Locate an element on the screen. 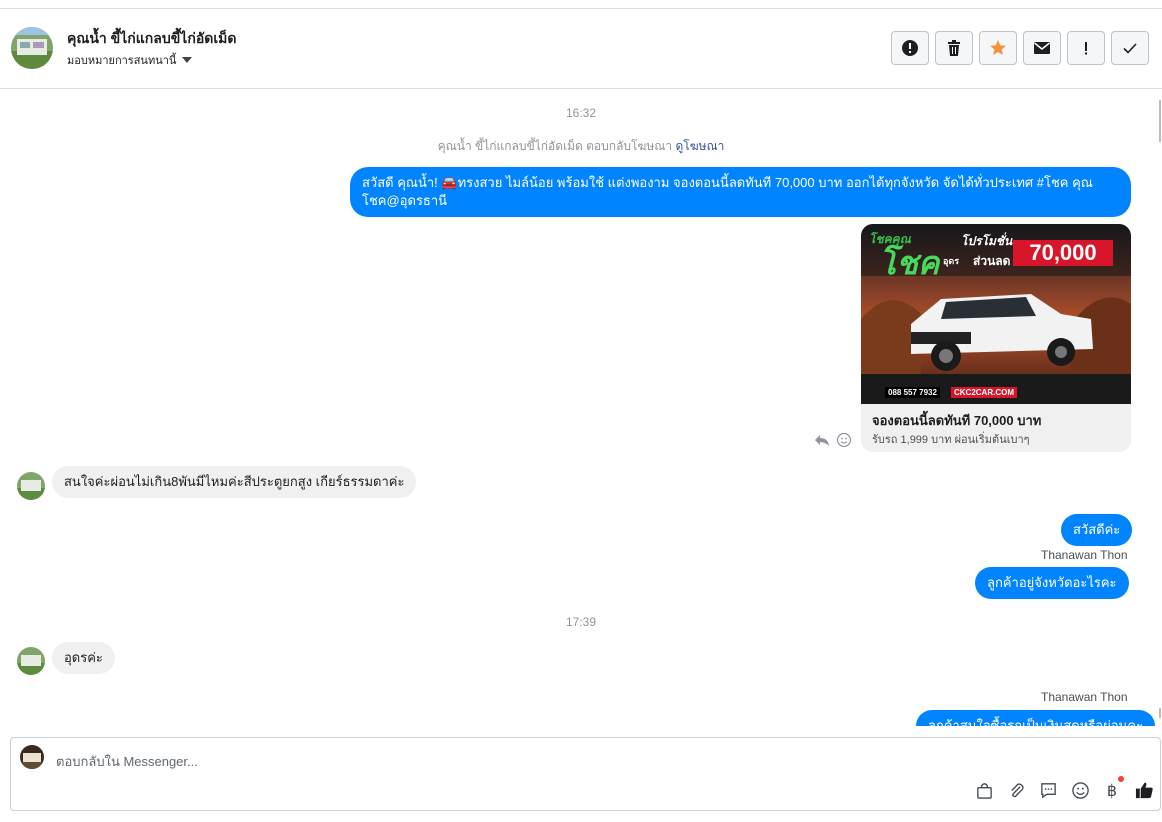 This screenshot has height=822, width=1162. attach-button is located at coordinates (1016, 790).